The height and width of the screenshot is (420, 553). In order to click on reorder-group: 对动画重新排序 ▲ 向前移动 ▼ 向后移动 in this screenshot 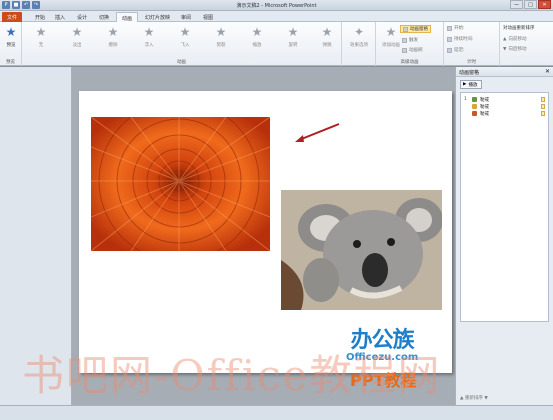, I will do `click(526, 44)`.